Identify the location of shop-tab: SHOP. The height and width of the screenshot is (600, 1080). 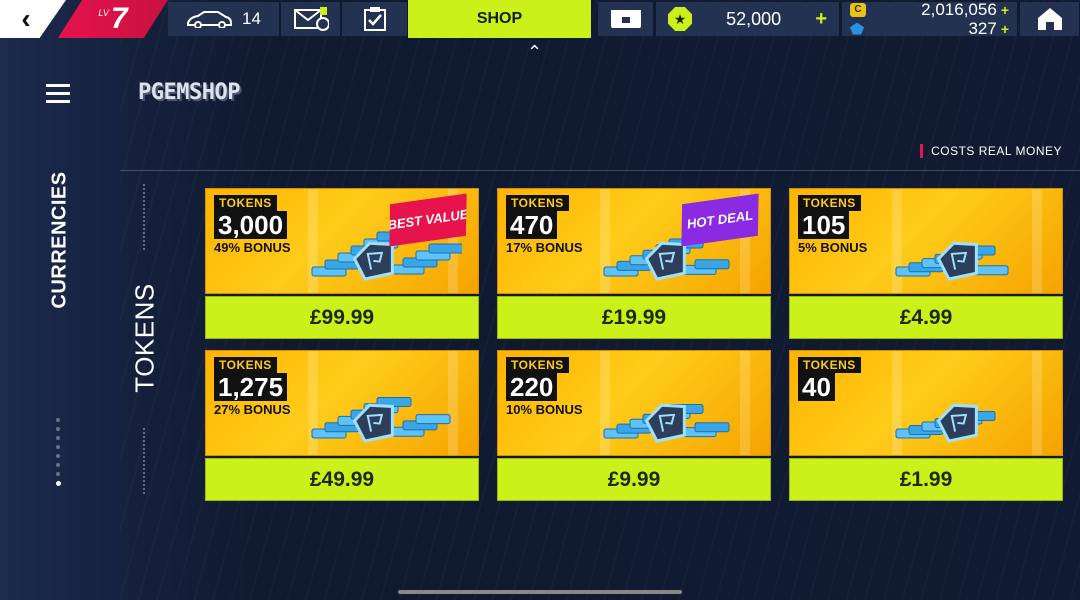
(500, 19).